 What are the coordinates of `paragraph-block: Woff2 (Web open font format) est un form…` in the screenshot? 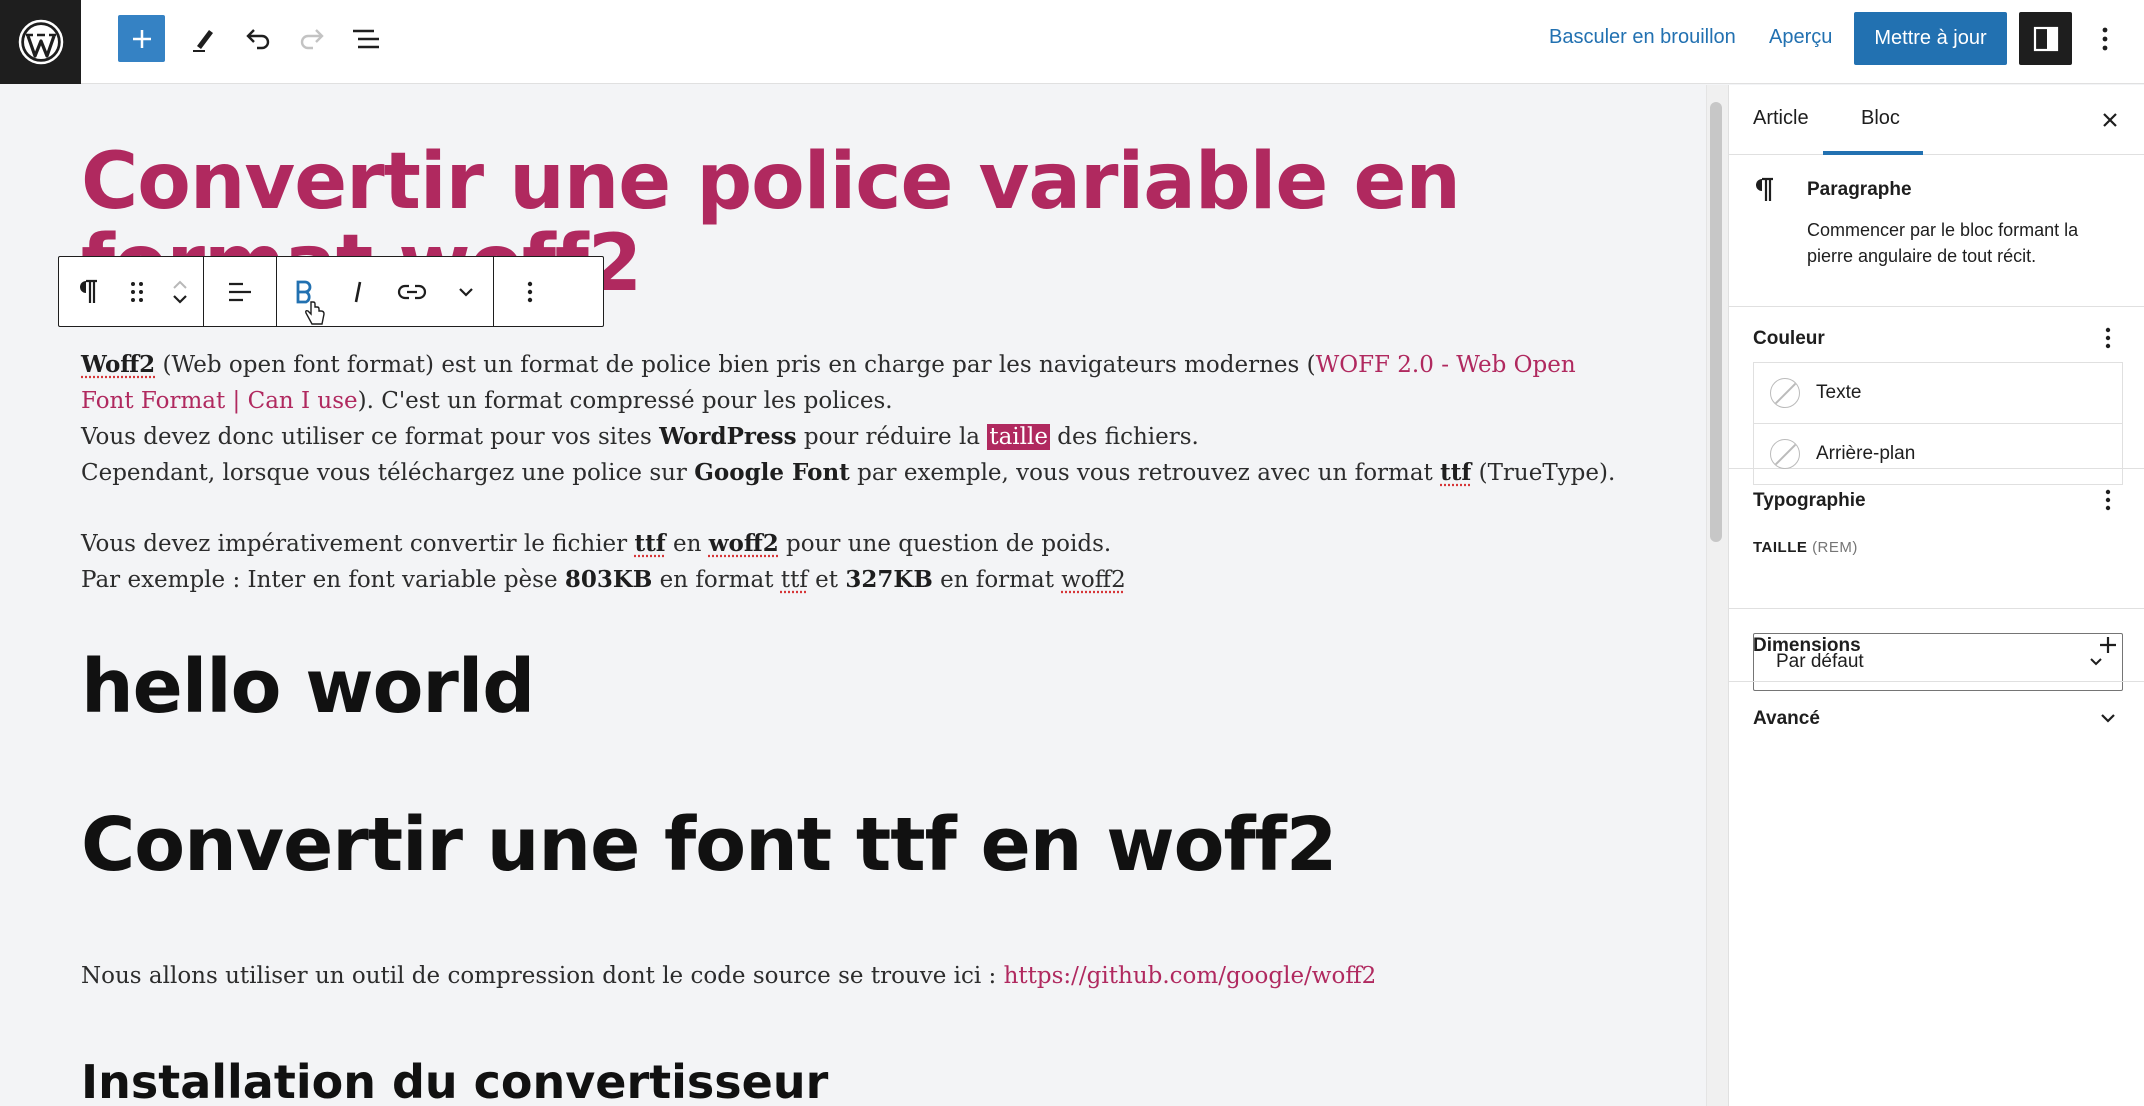 It's located at (851, 419).